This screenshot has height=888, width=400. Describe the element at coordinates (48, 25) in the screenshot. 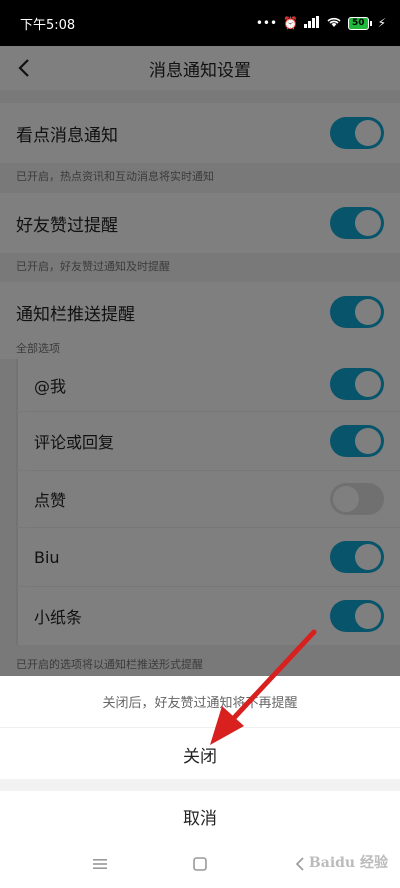

I see `status-time: 下午5:08` at that location.